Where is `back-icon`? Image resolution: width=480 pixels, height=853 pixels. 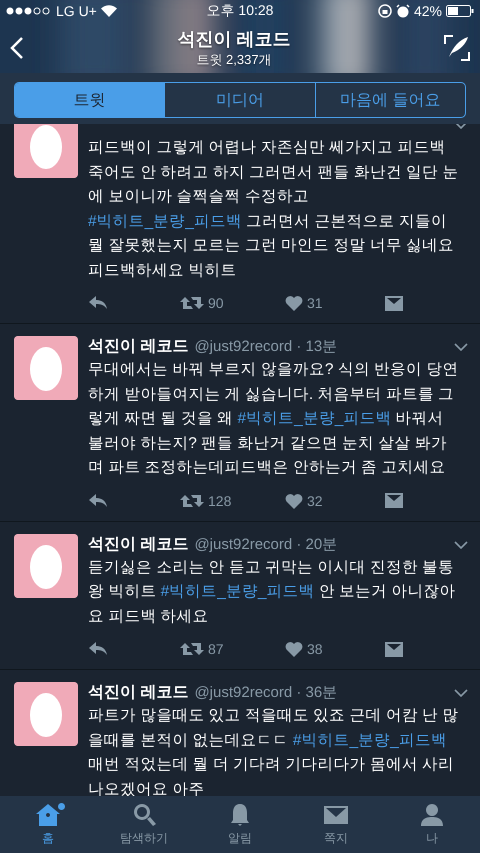
back-icon is located at coordinates (17, 48).